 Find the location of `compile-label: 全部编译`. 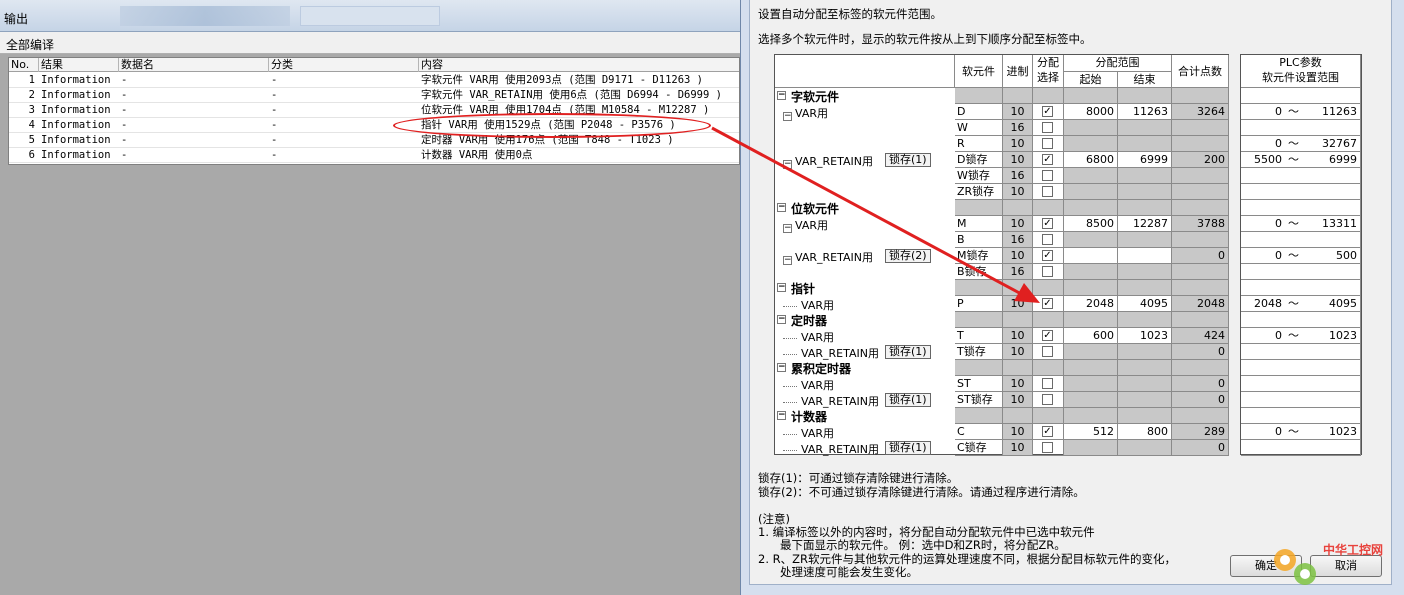

compile-label: 全部编译 is located at coordinates (30, 45).